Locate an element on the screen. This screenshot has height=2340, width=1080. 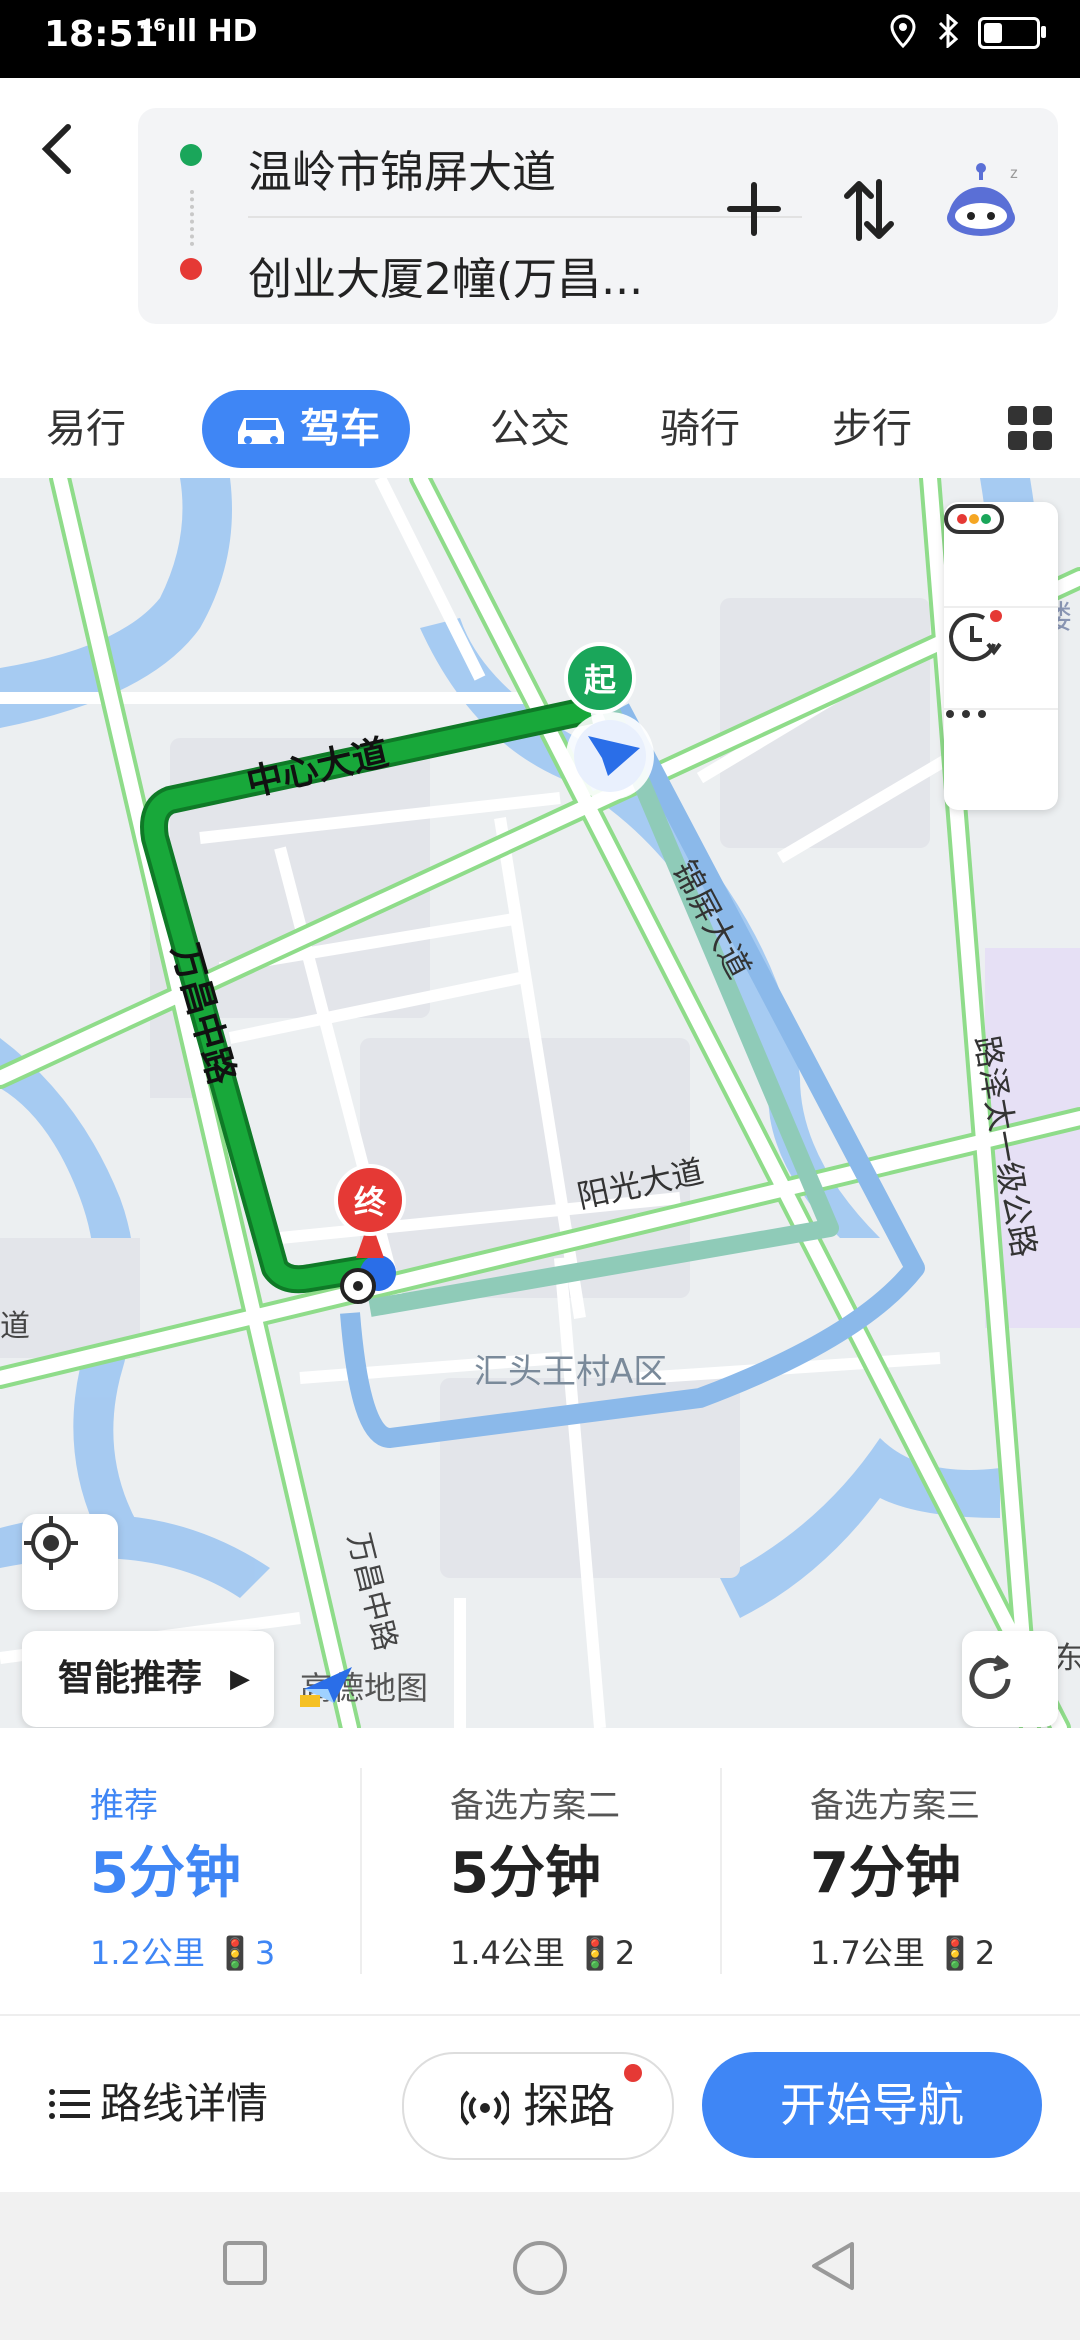
tab-drive: 驾车 is located at coordinates (306, 429).